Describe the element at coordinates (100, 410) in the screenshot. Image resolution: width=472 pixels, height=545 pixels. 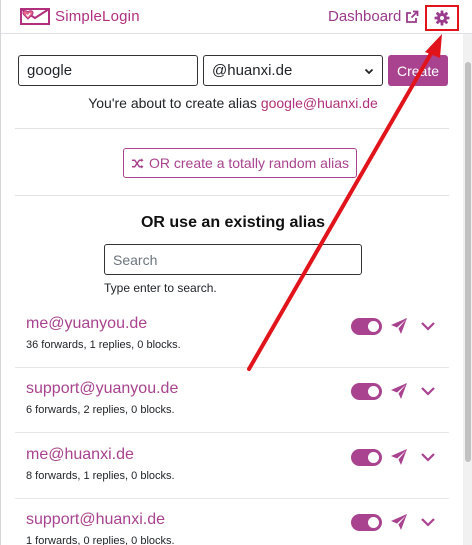
I see `alias-stats: 6 forwards, 2 replies, 0 blocks.` at that location.